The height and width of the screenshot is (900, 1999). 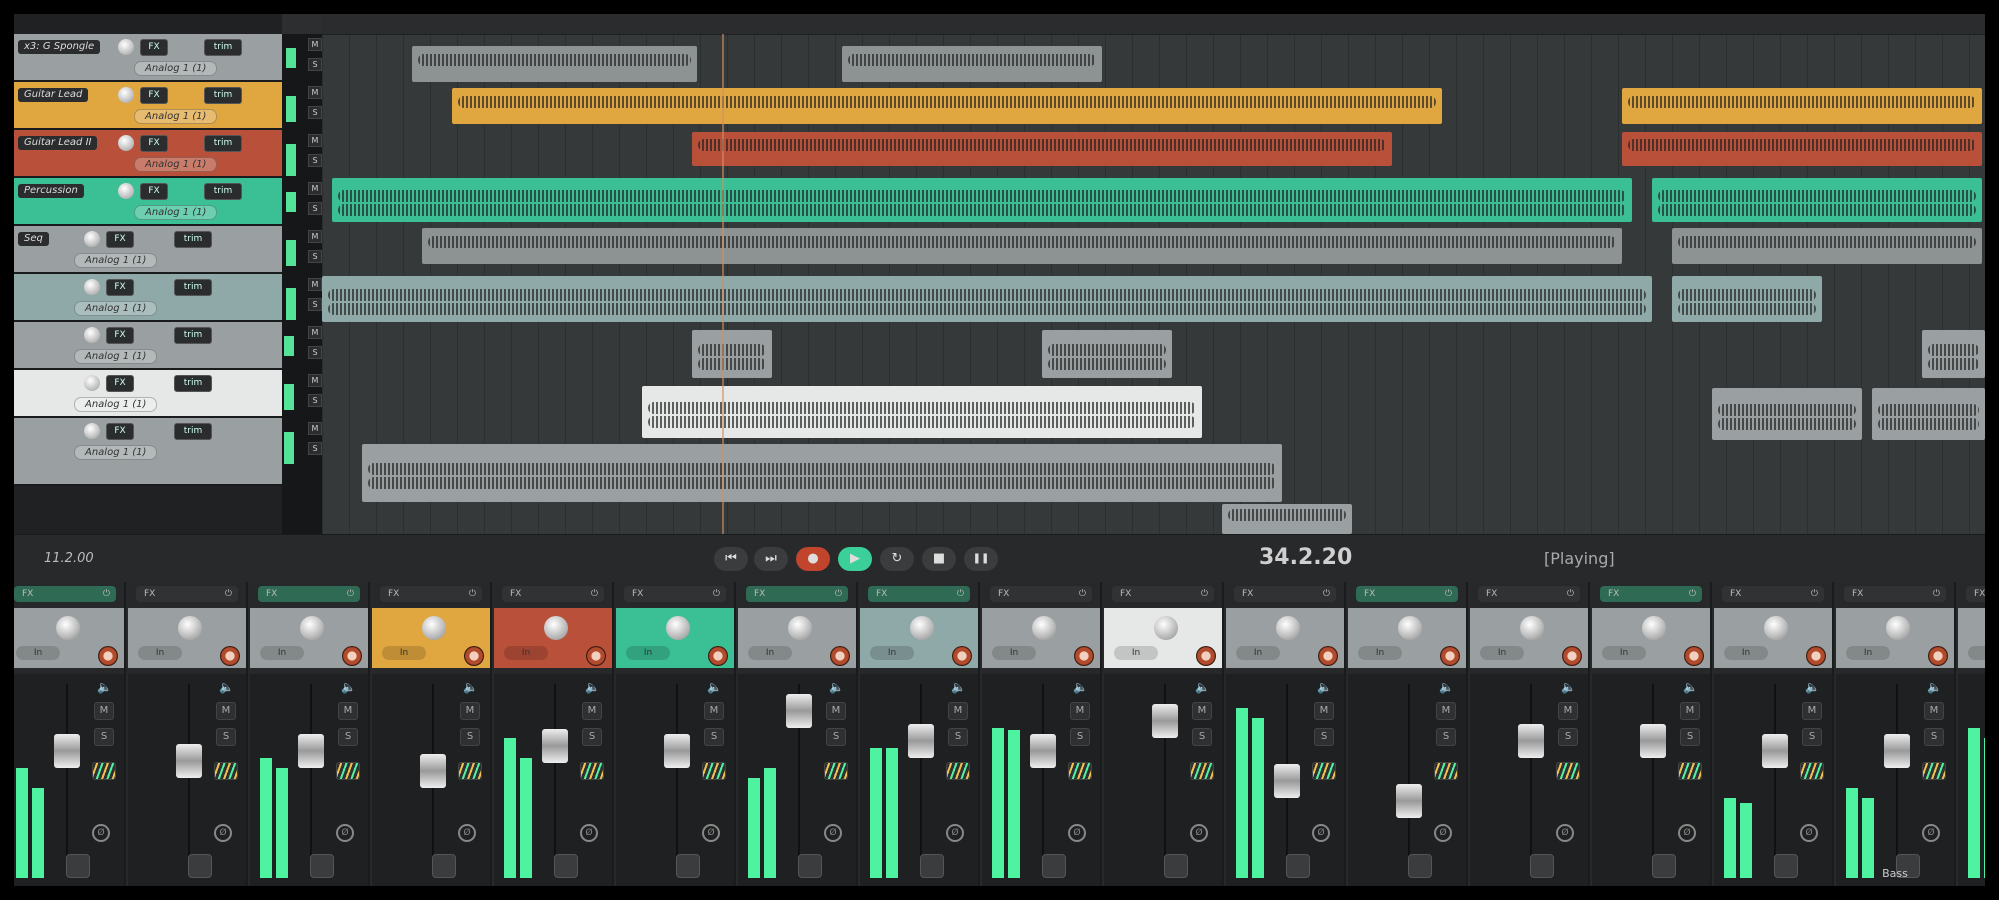 What do you see at coordinates (771, 559) in the screenshot?
I see `go-to-end-button: ⏭` at bounding box center [771, 559].